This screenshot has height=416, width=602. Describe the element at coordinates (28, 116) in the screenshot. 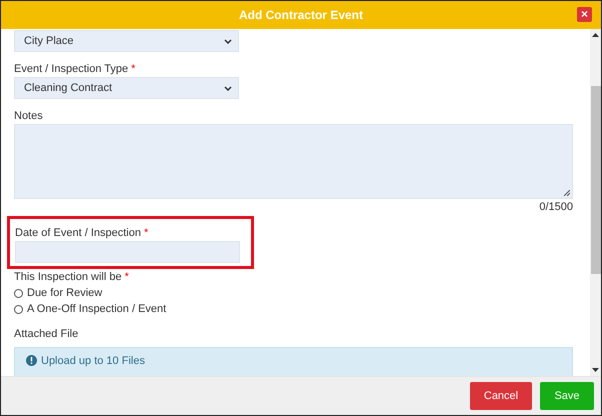

I see `field-label: Notes` at that location.